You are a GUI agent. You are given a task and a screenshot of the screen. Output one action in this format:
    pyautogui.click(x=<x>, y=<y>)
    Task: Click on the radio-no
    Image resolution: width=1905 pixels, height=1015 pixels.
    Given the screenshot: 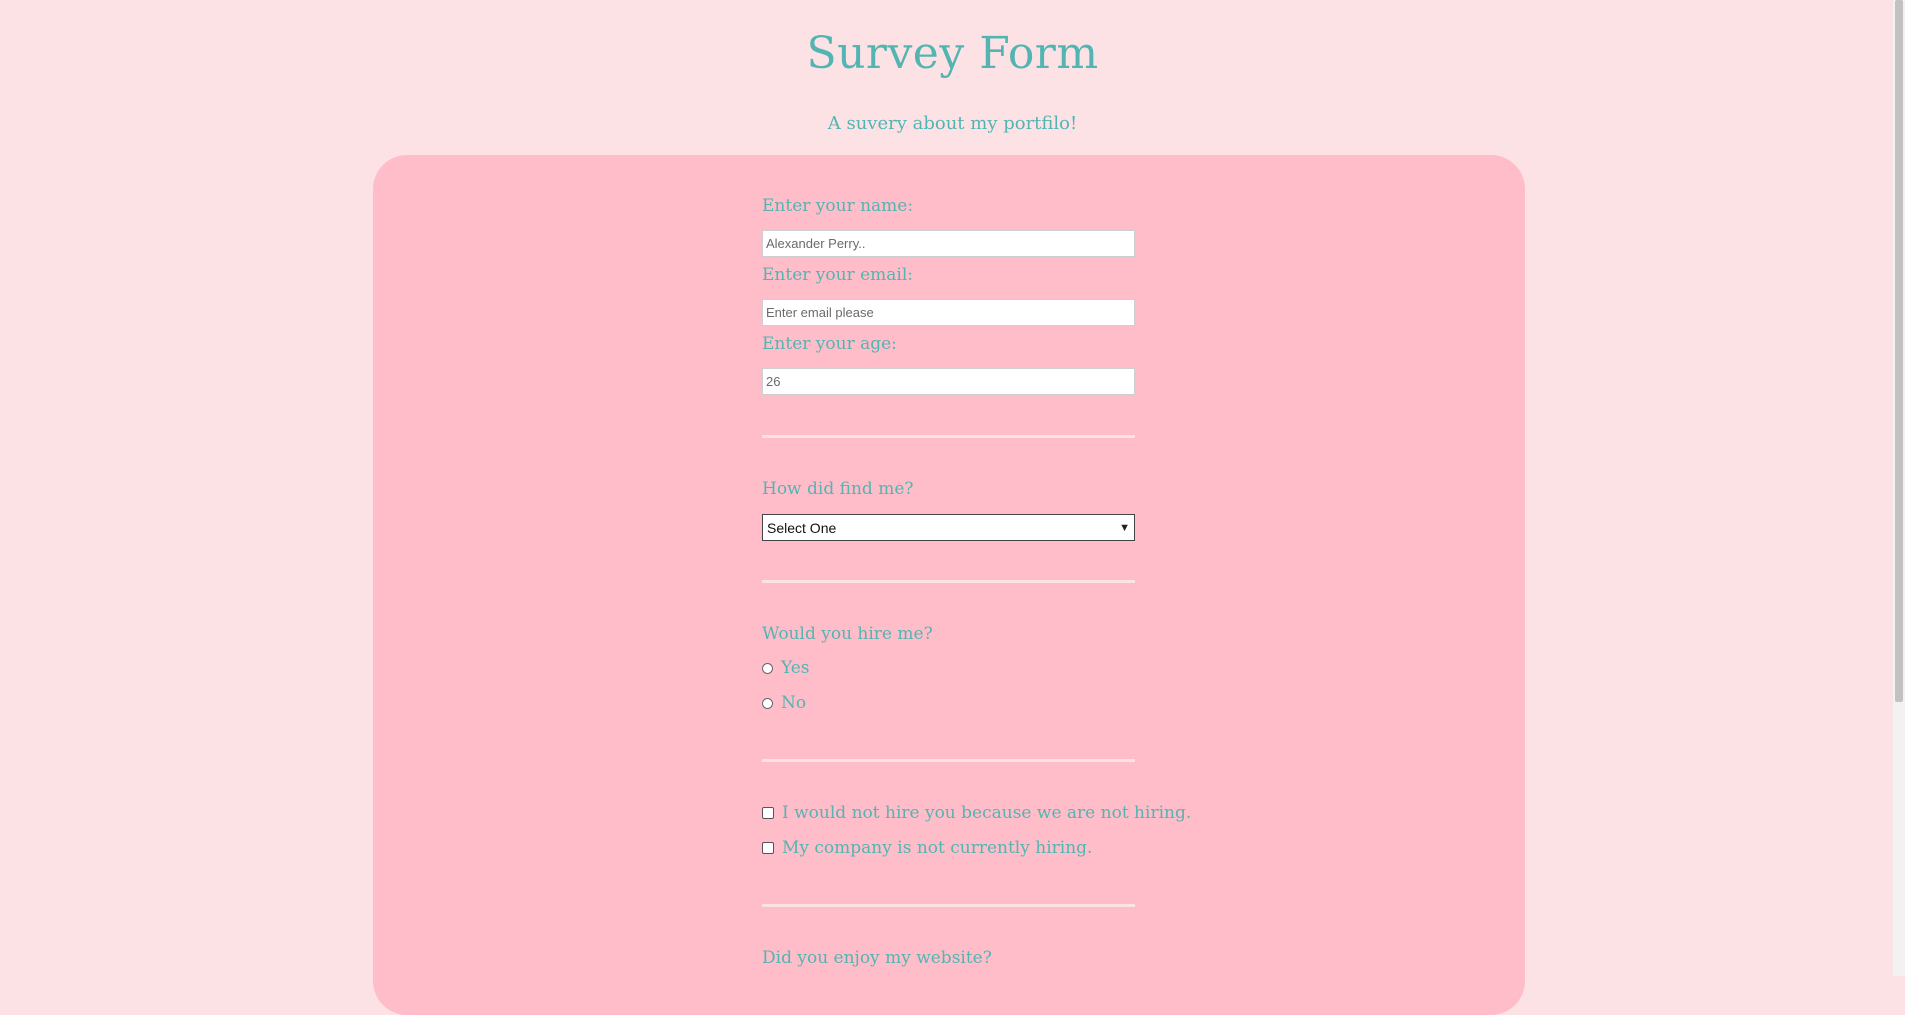 What is the action you would take?
    pyautogui.click(x=767, y=703)
    